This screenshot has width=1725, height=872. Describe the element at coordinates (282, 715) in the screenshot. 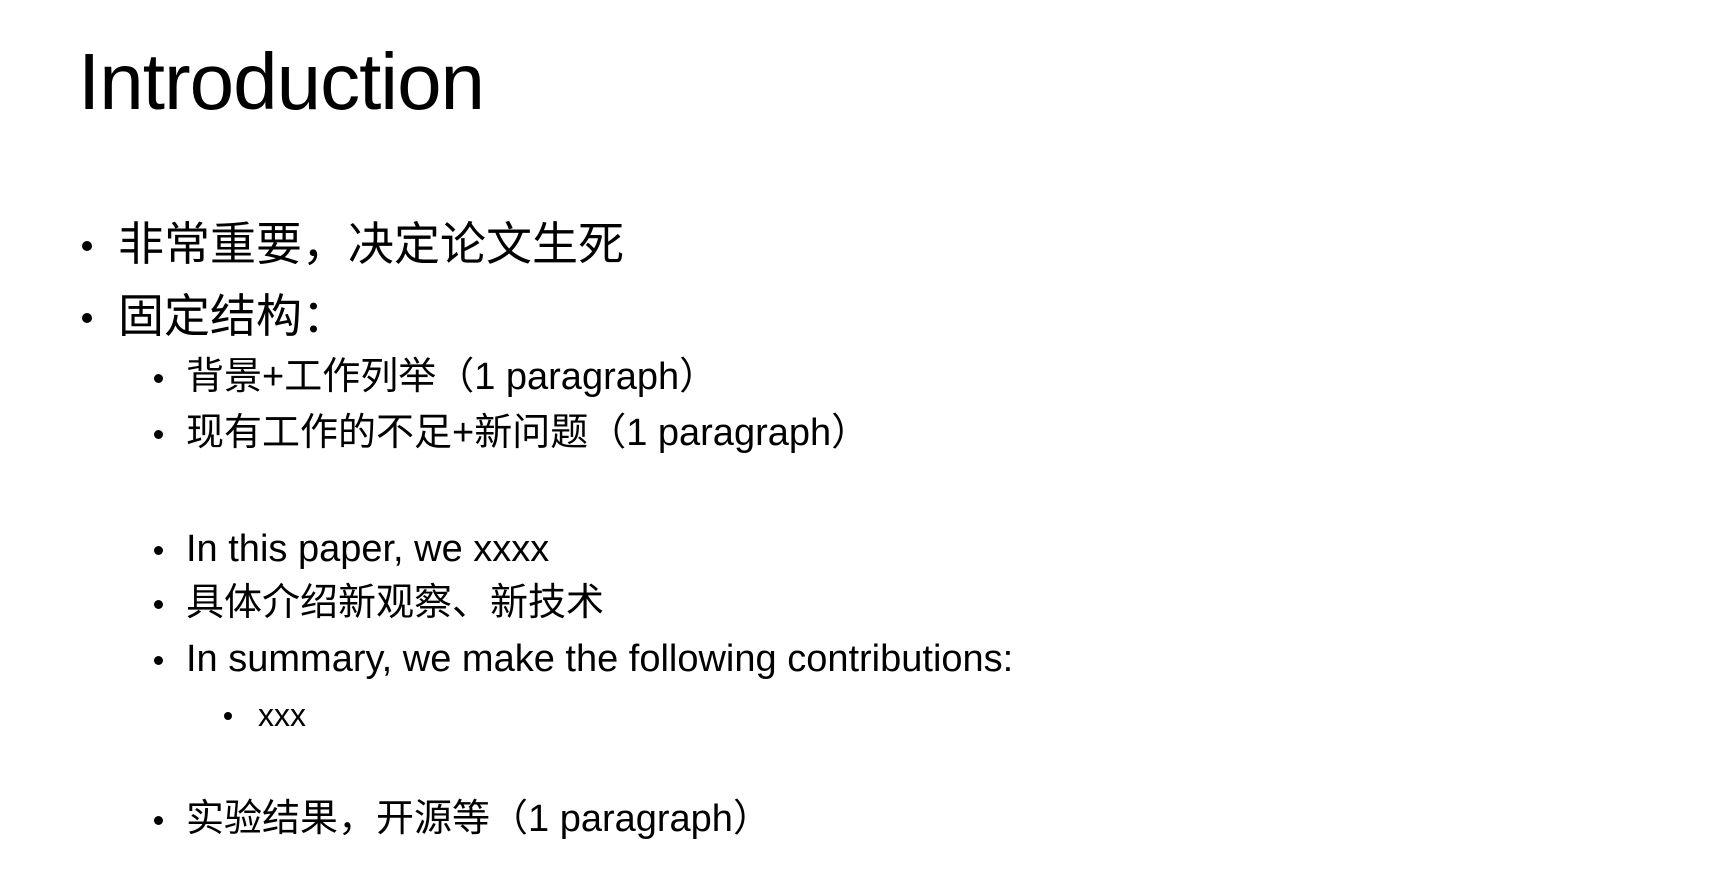

I see `bullet-text: xxx` at that location.